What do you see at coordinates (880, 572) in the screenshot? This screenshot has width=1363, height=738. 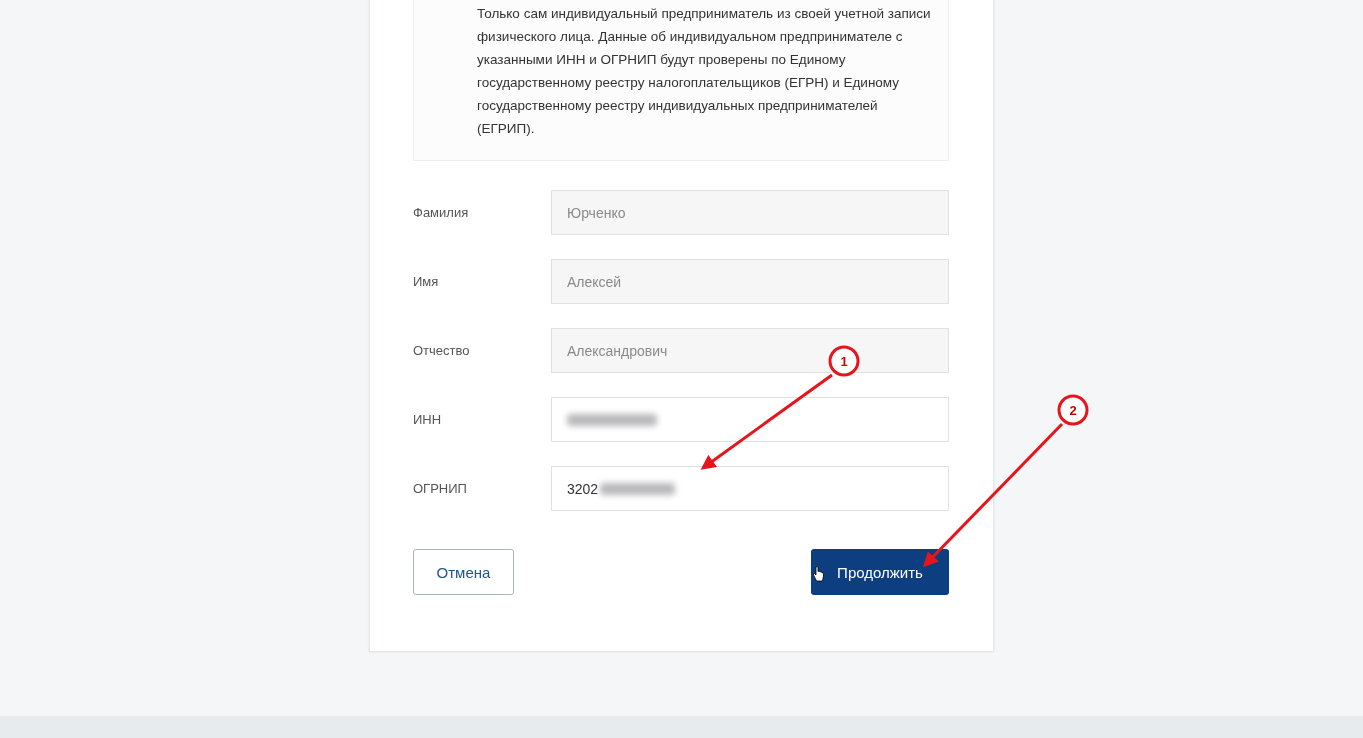 I see `continue-button: Продолжить` at bounding box center [880, 572].